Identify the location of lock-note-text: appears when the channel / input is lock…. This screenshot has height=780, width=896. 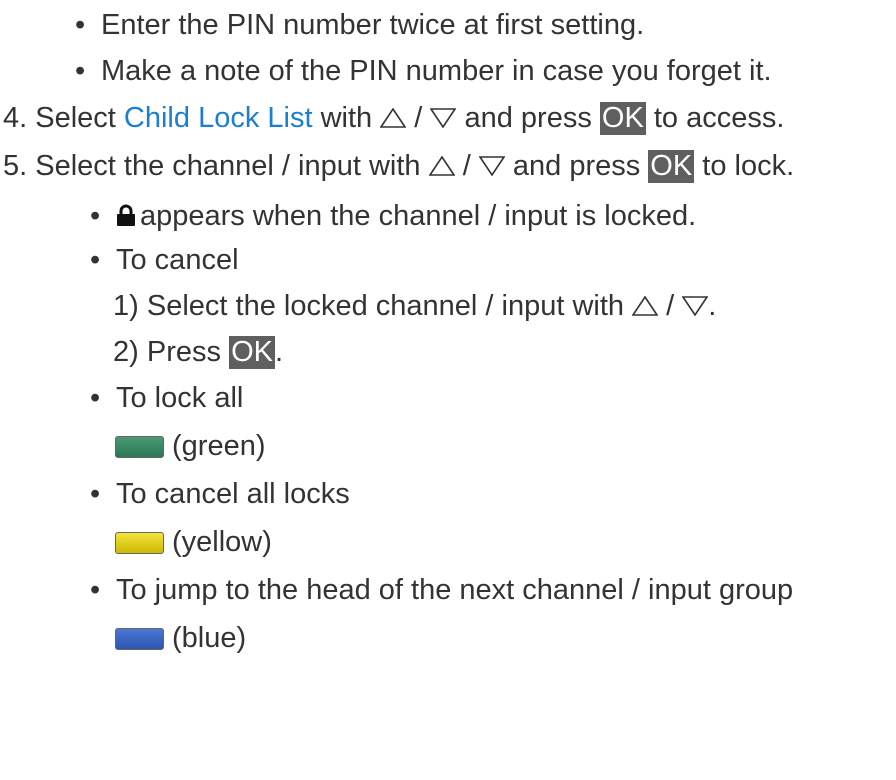
(418, 216).